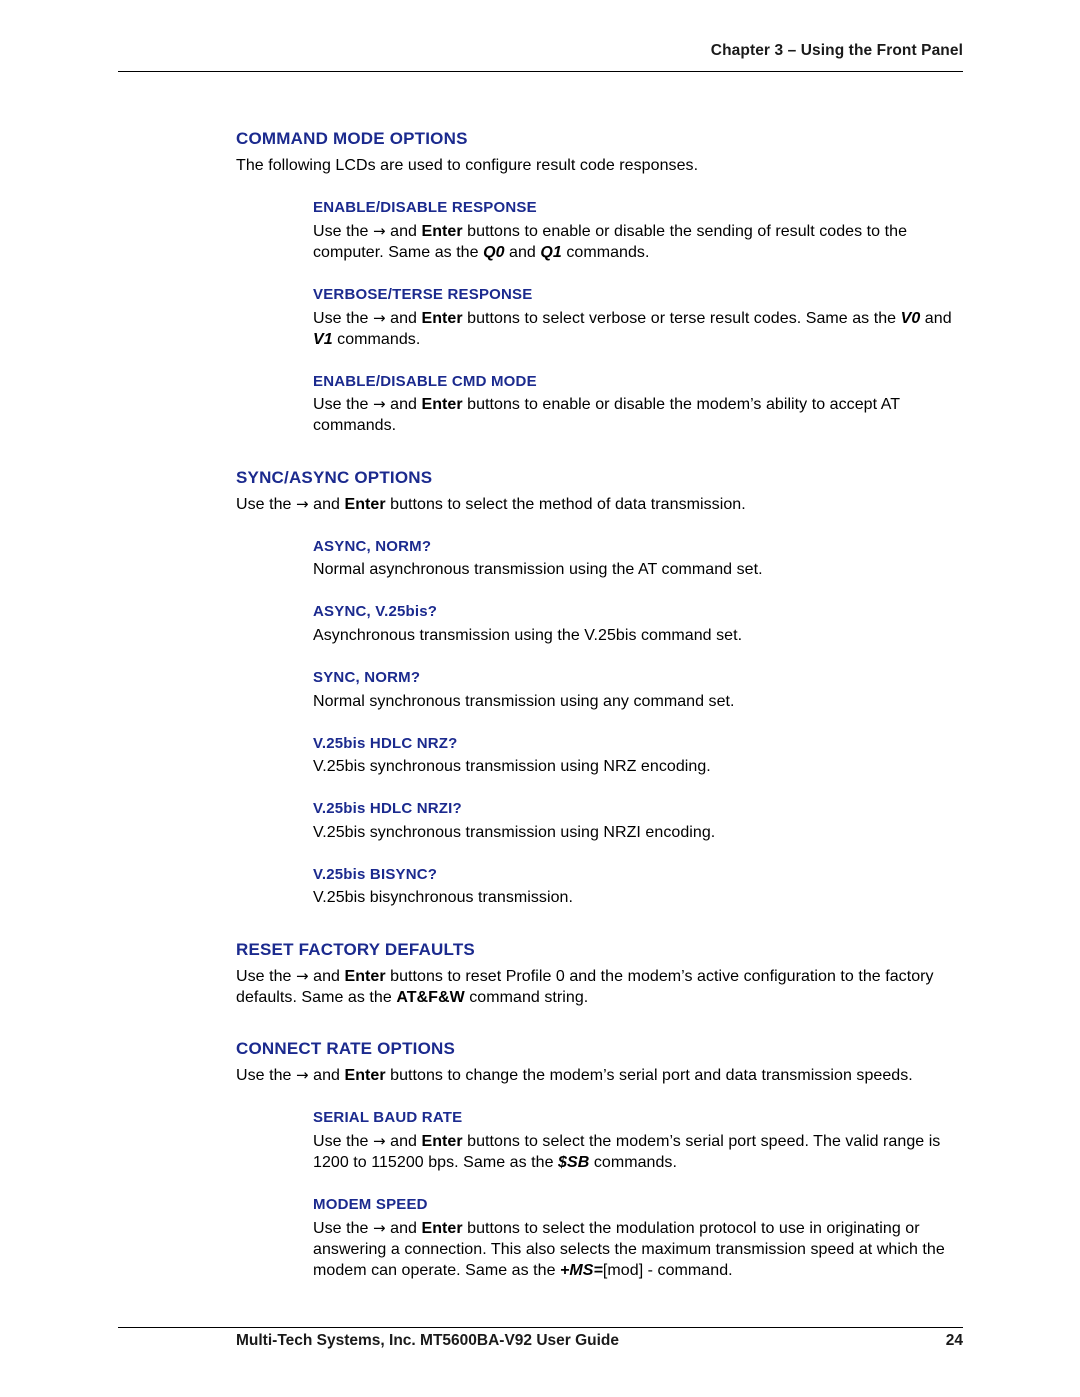 The width and height of the screenshot is (1080, 1397). Describe the element at coordinates (443, 898) in the screenshot. I see `subsection-body: V.25bis bisynchronous transmission.` at that location.